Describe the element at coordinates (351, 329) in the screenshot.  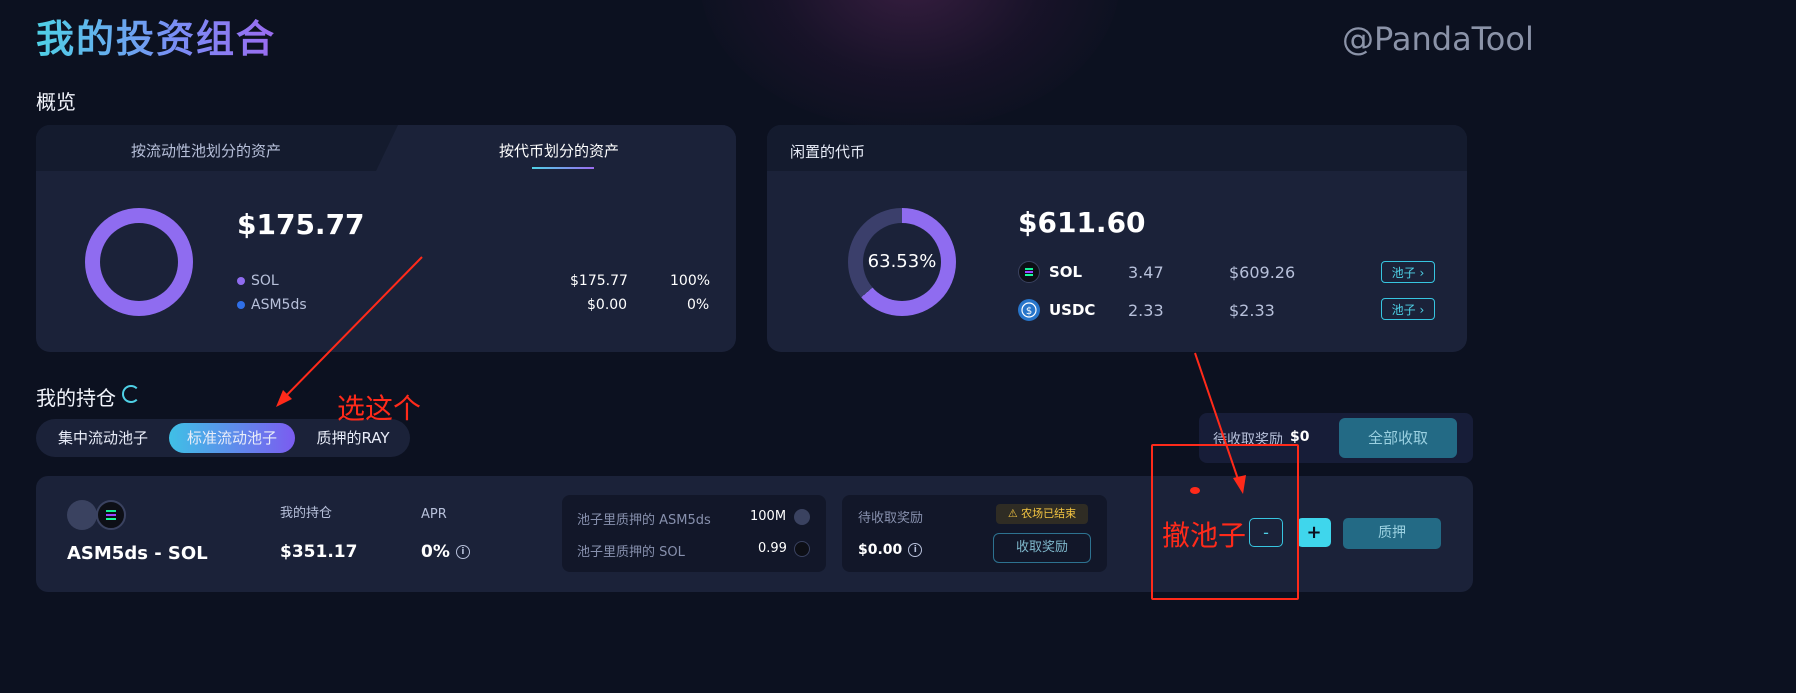
I see `arrow-to-standard-pool` at that location.